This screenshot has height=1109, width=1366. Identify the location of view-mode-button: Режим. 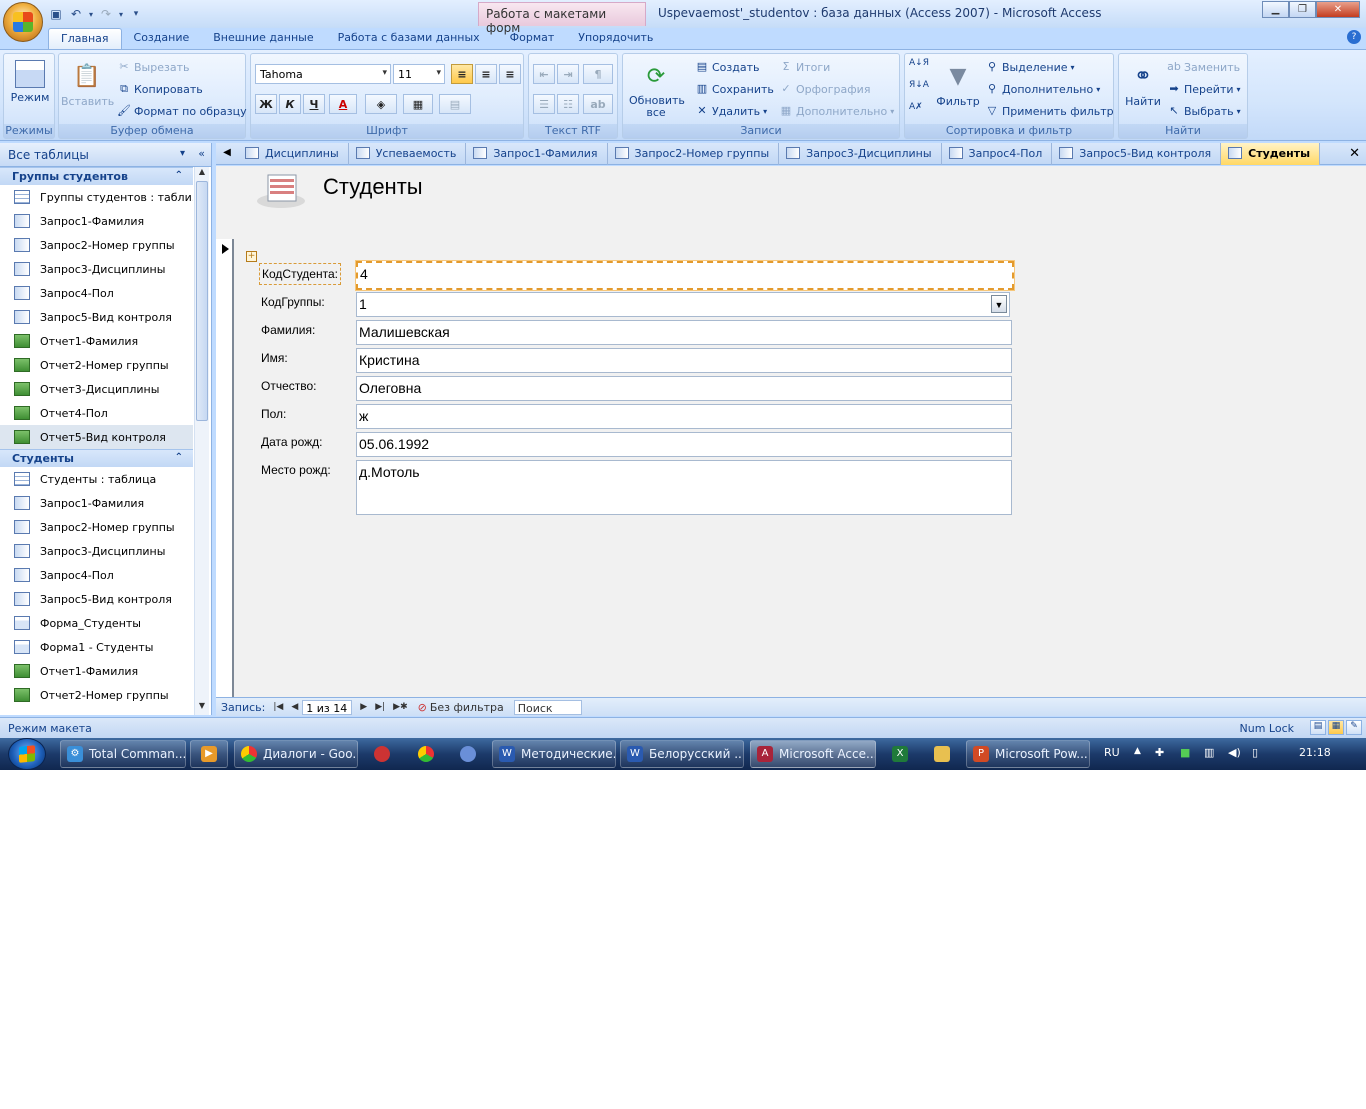
(30, 82).